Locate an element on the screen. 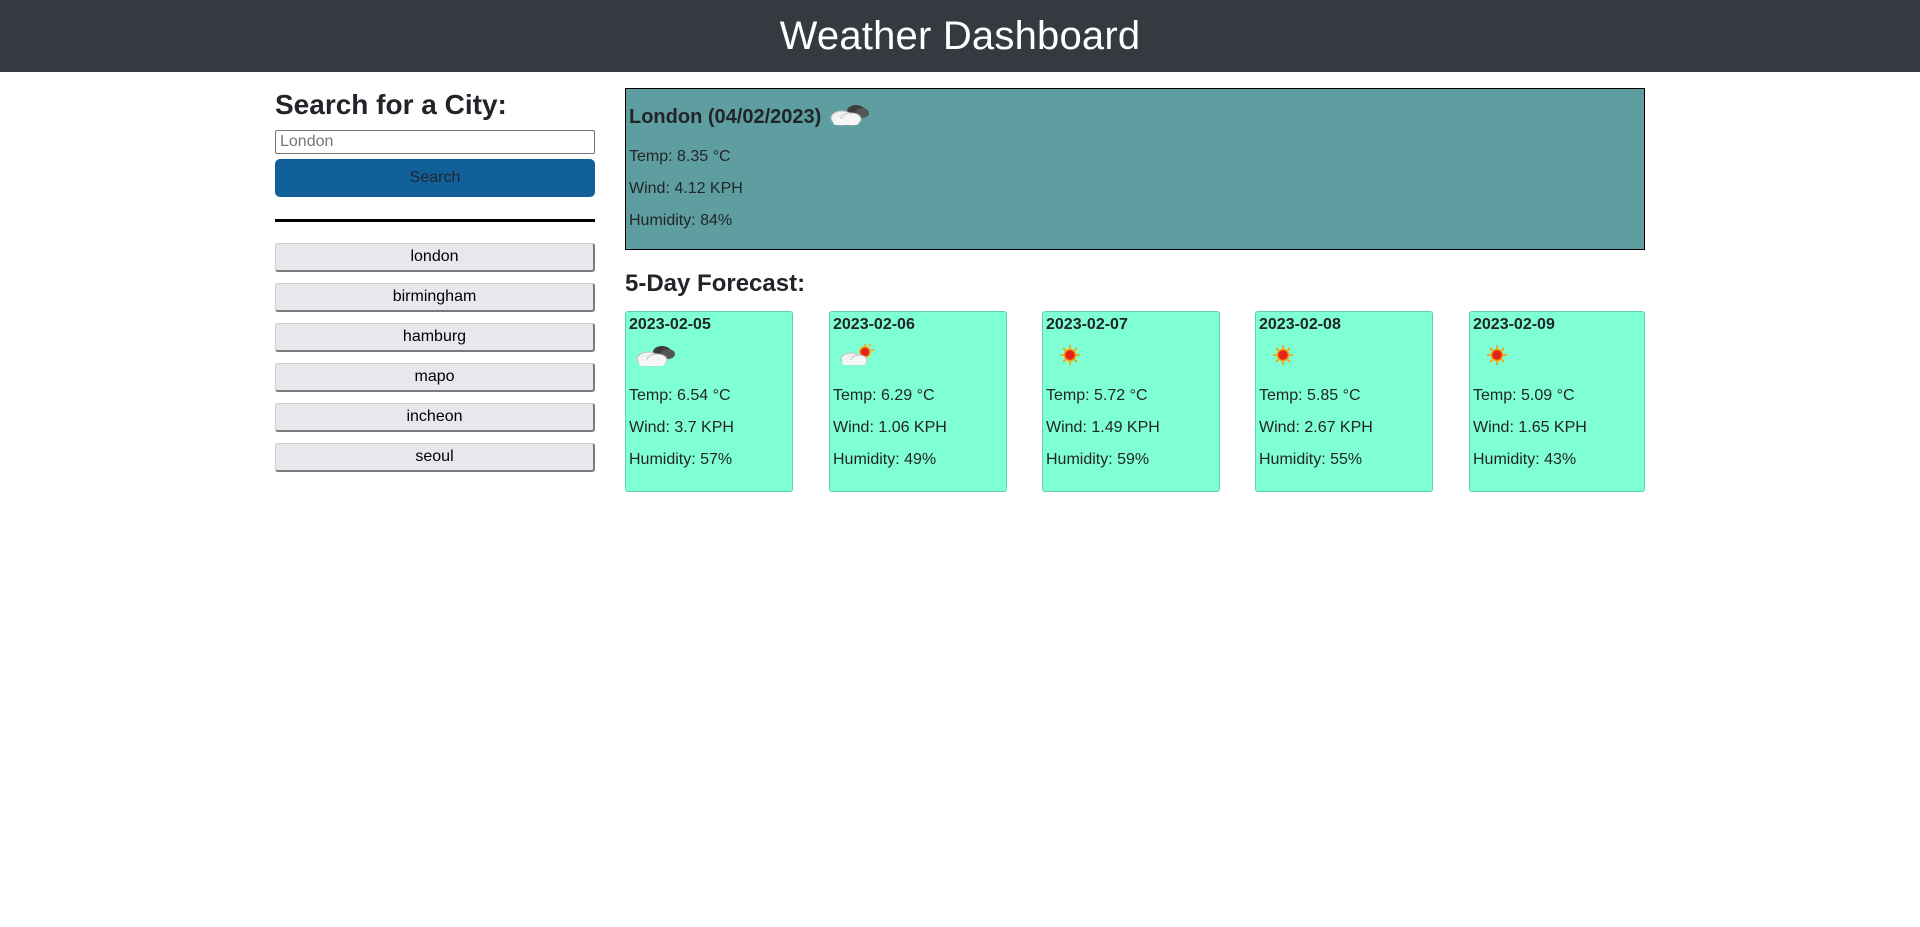 The width and height of the screenshot is (1920, 927). forecast-temp: Temp: 5.85 °C is located at coordinates (1310, 395).